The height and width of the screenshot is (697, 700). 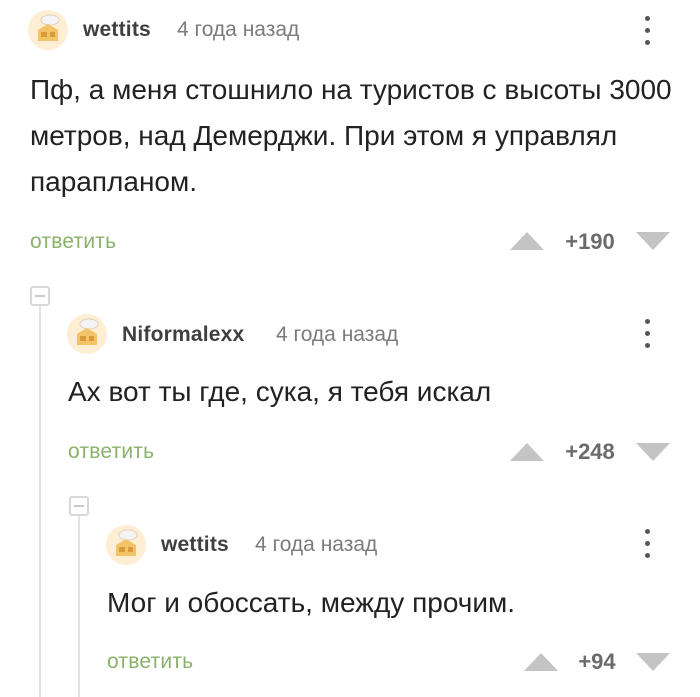 What do you see at coordinates (590, 451) in the screenshot?
I see `rating-score: +248` at bounding box center [590, 451].